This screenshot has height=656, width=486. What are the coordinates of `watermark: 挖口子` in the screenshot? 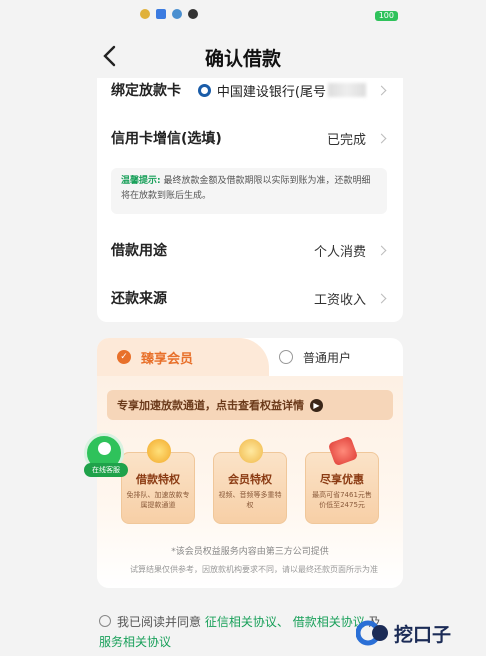 It's located at (403, 633).